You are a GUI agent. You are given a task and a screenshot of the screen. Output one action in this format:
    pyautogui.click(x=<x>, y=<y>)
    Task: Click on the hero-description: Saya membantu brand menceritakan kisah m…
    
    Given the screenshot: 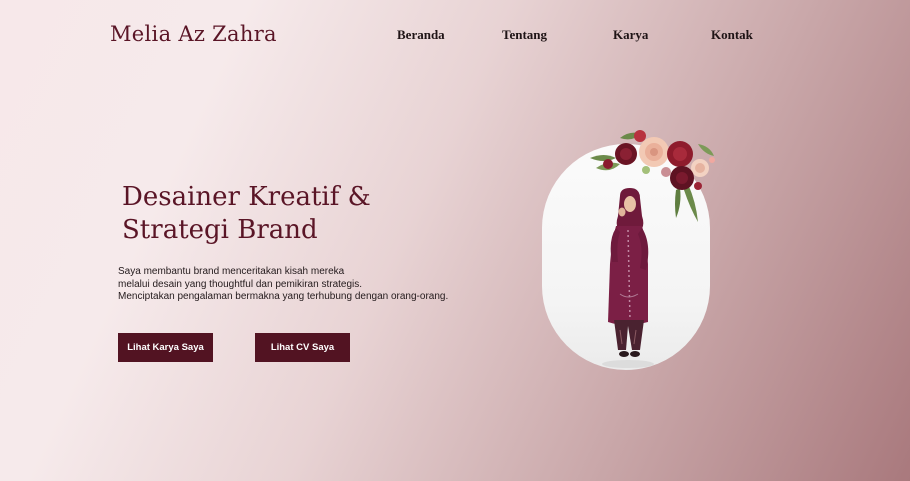 What is the action you would take?
    pyautogui.click(x=283, y=285)
    